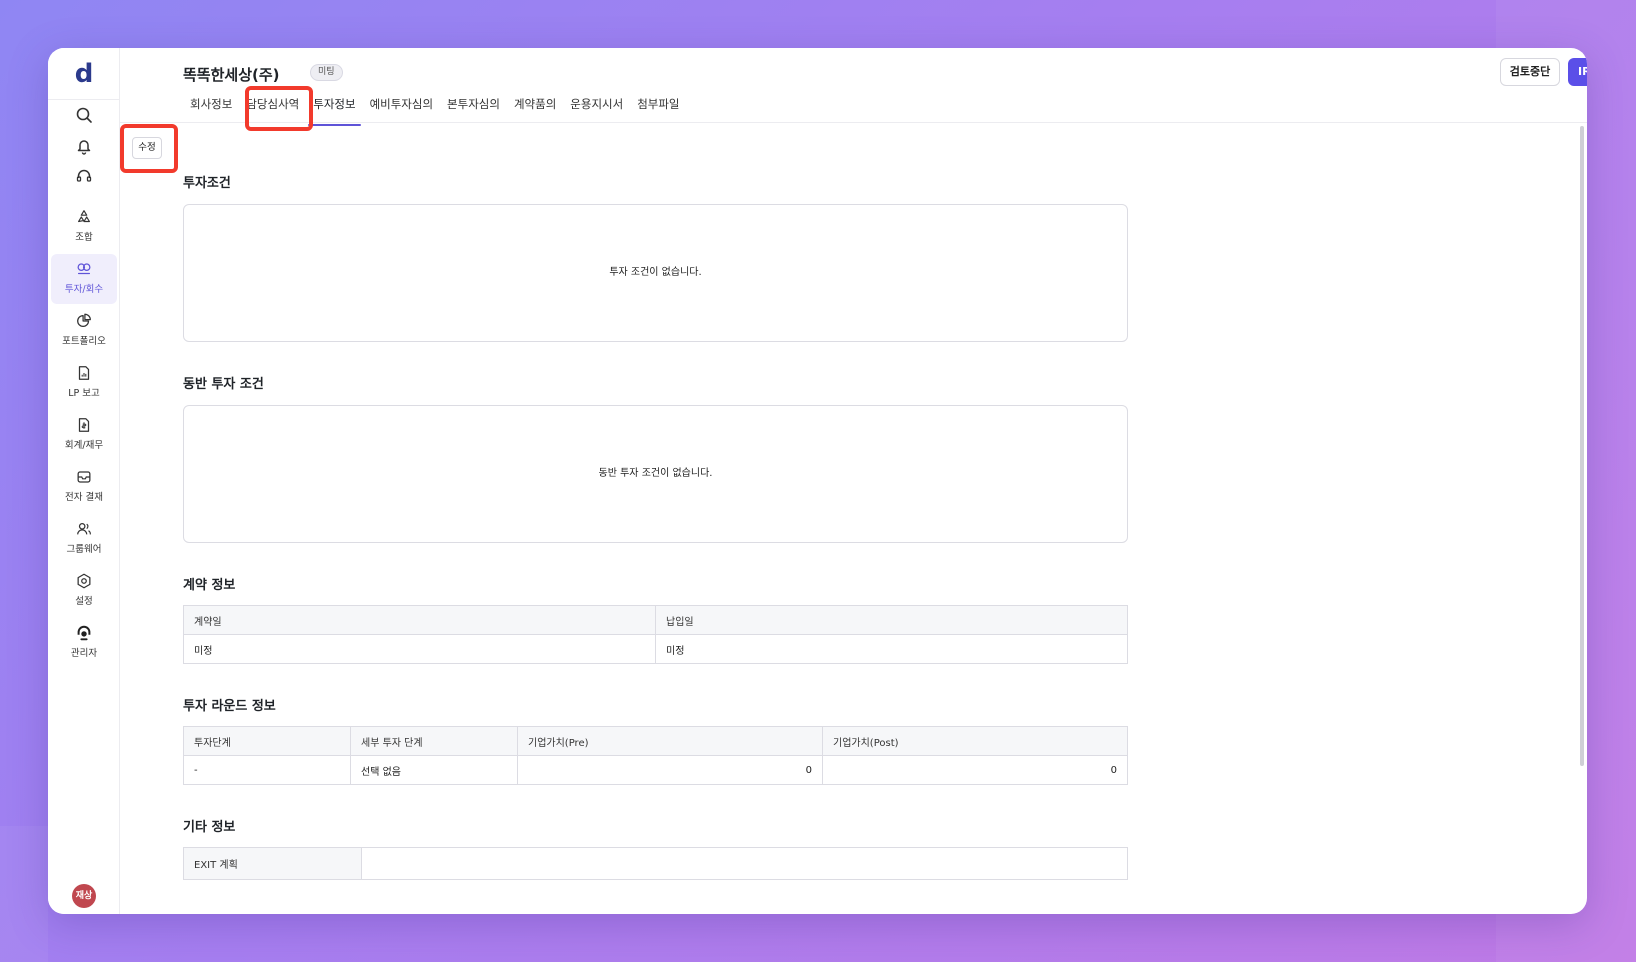 The image size is (1636, 962). What do you see at coordinates (473, 107) in the screenshot?
I see `tab-main-review: 본투자심의` at bounding box center [473, 107].